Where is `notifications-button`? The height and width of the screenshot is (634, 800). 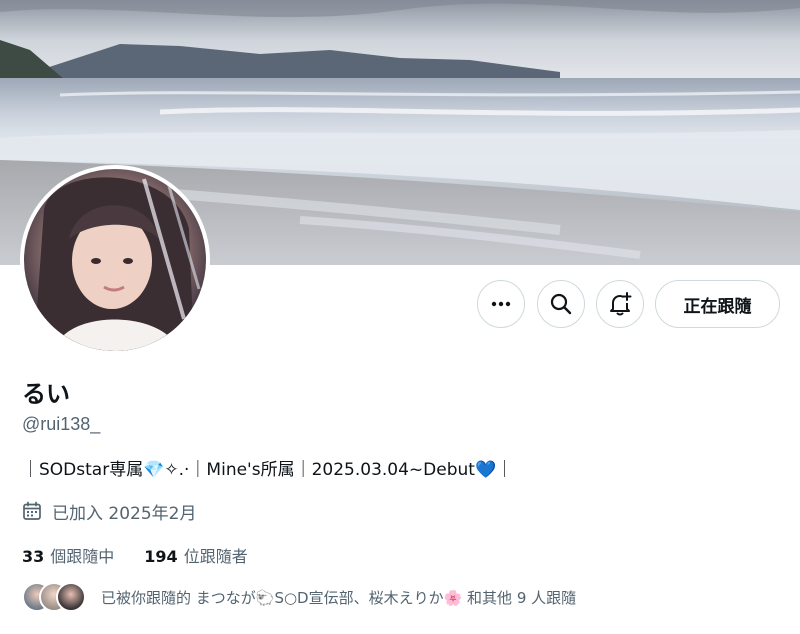
notifications-button is located at coordinates (620, 304).